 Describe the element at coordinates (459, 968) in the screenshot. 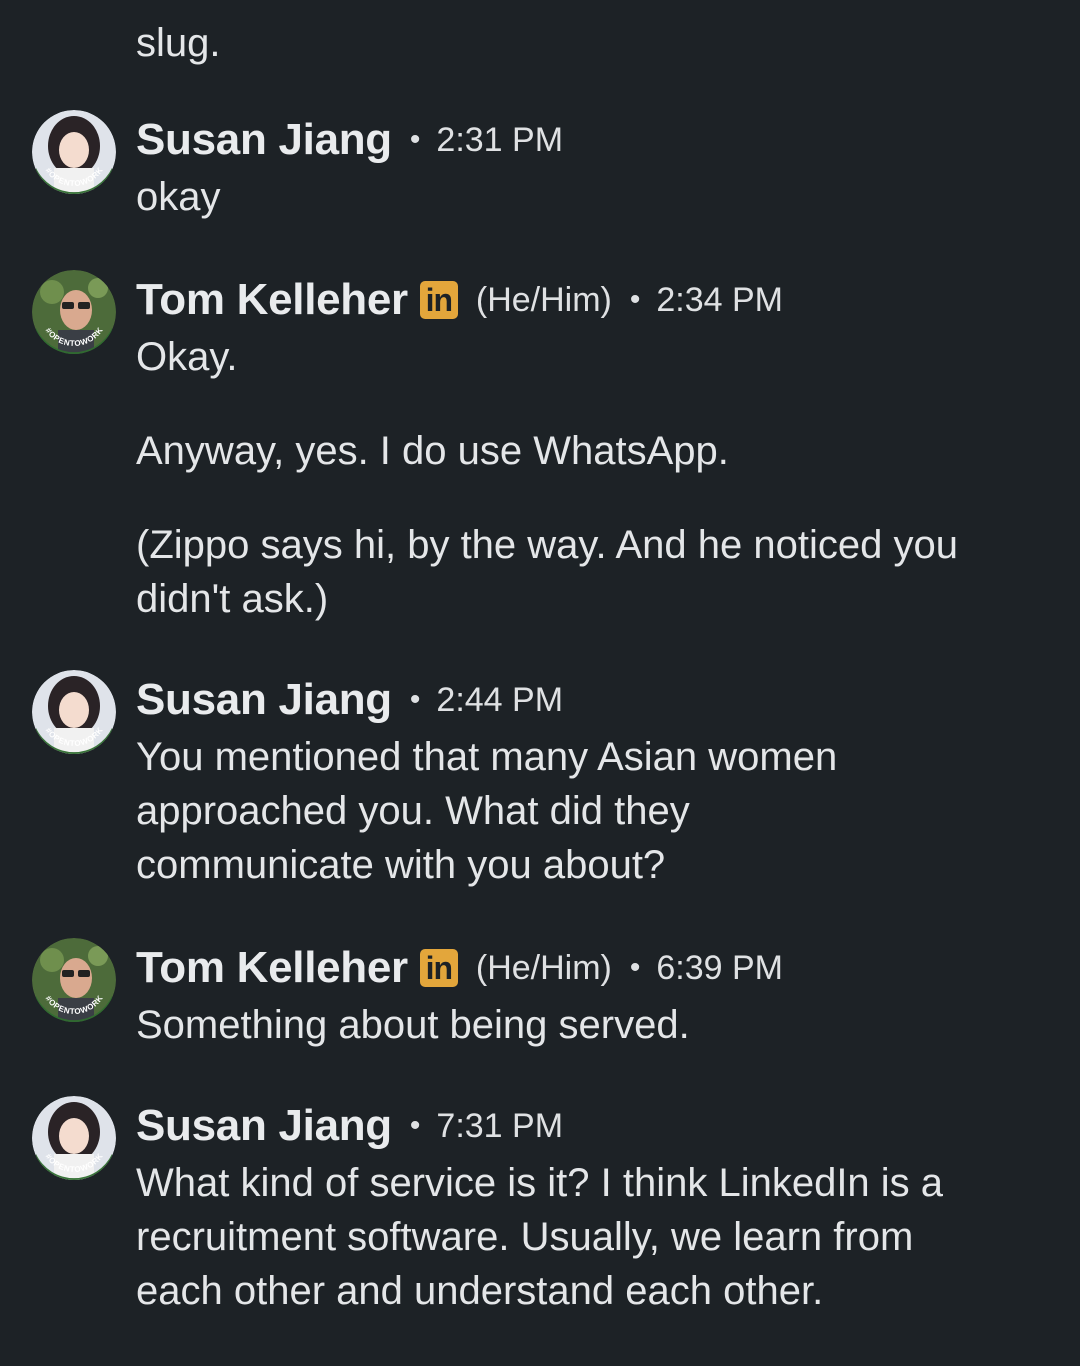

I see `message-header: Tom Kelleher in (He/Him) • 6:39 PM` at that location.